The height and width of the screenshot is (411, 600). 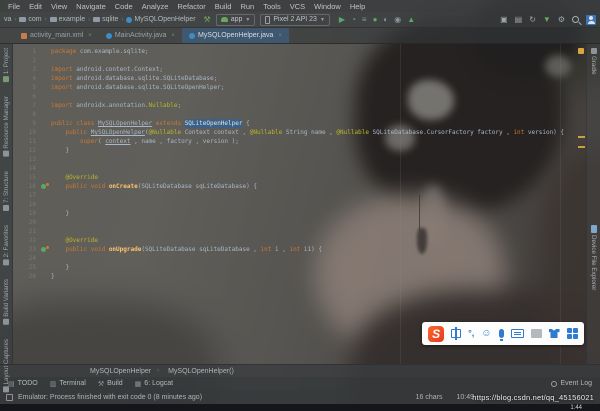 What do you see at coordinates (353, 19) in the screenshot?
I see `profile-icon: ◔` at bounding box center [353, 19].